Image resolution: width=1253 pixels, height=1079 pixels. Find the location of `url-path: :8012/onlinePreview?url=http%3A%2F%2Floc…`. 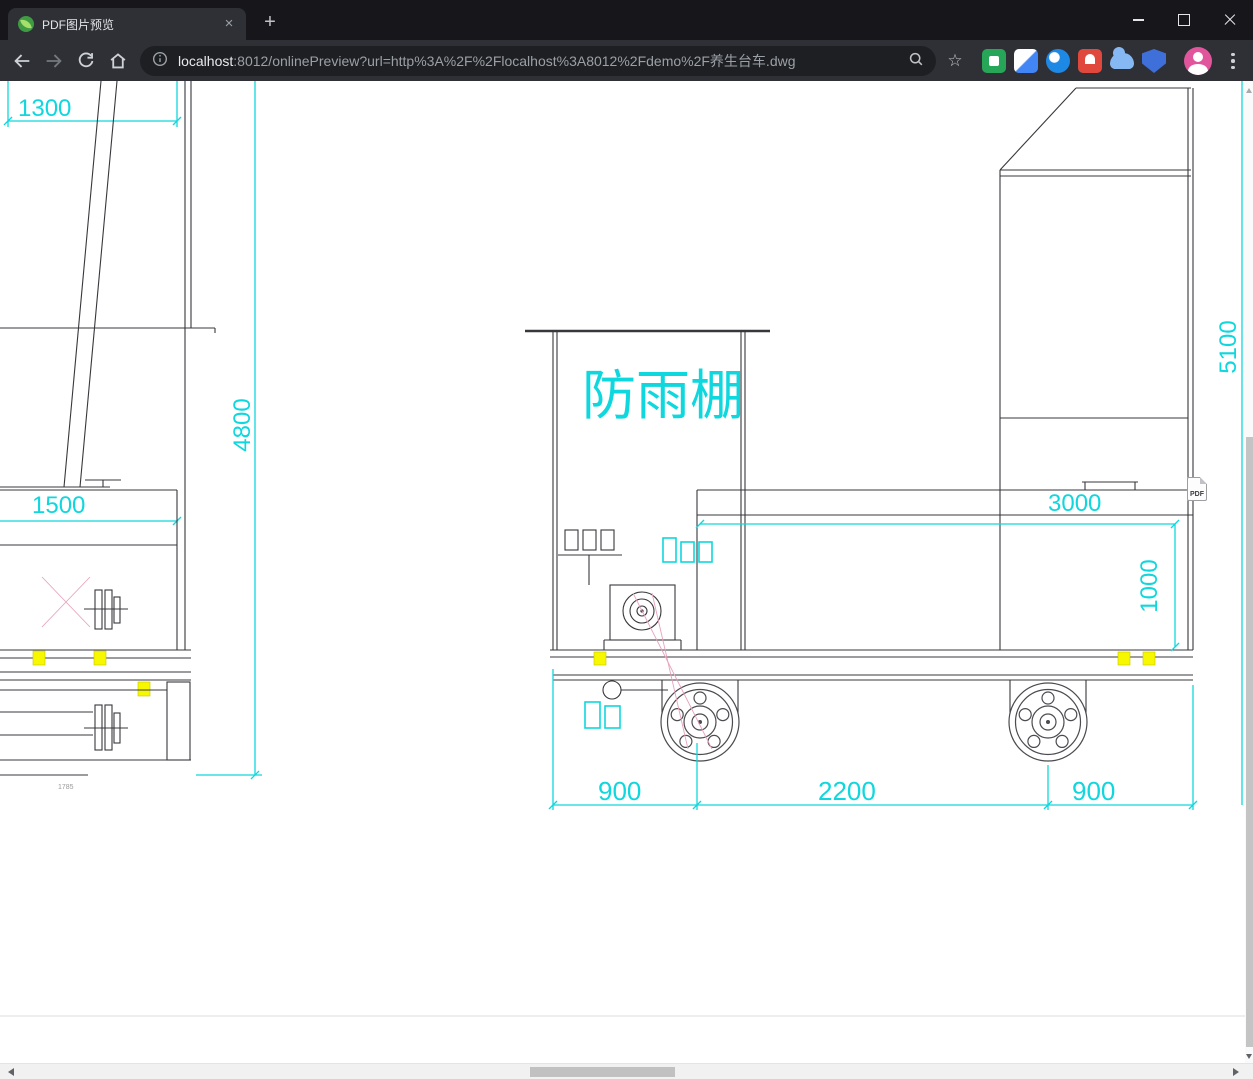

url-path: :8012/onlinePreview?url=http%3A%2F%2Floc… is located at coordinates (514, 61).